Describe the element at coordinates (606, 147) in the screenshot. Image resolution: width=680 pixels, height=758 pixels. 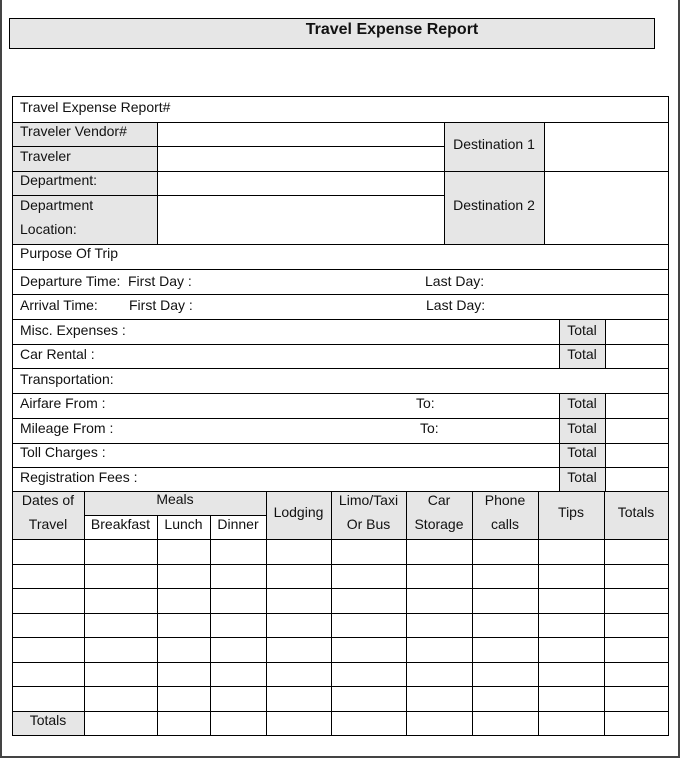
I see `destination-1-input` at that location.